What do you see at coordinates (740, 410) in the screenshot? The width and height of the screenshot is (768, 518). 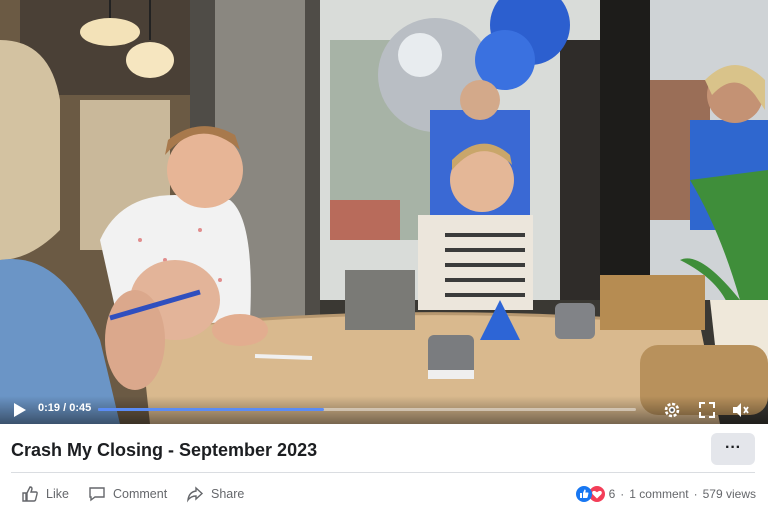 I see `volume-icon` at bounding box center [740, 410].